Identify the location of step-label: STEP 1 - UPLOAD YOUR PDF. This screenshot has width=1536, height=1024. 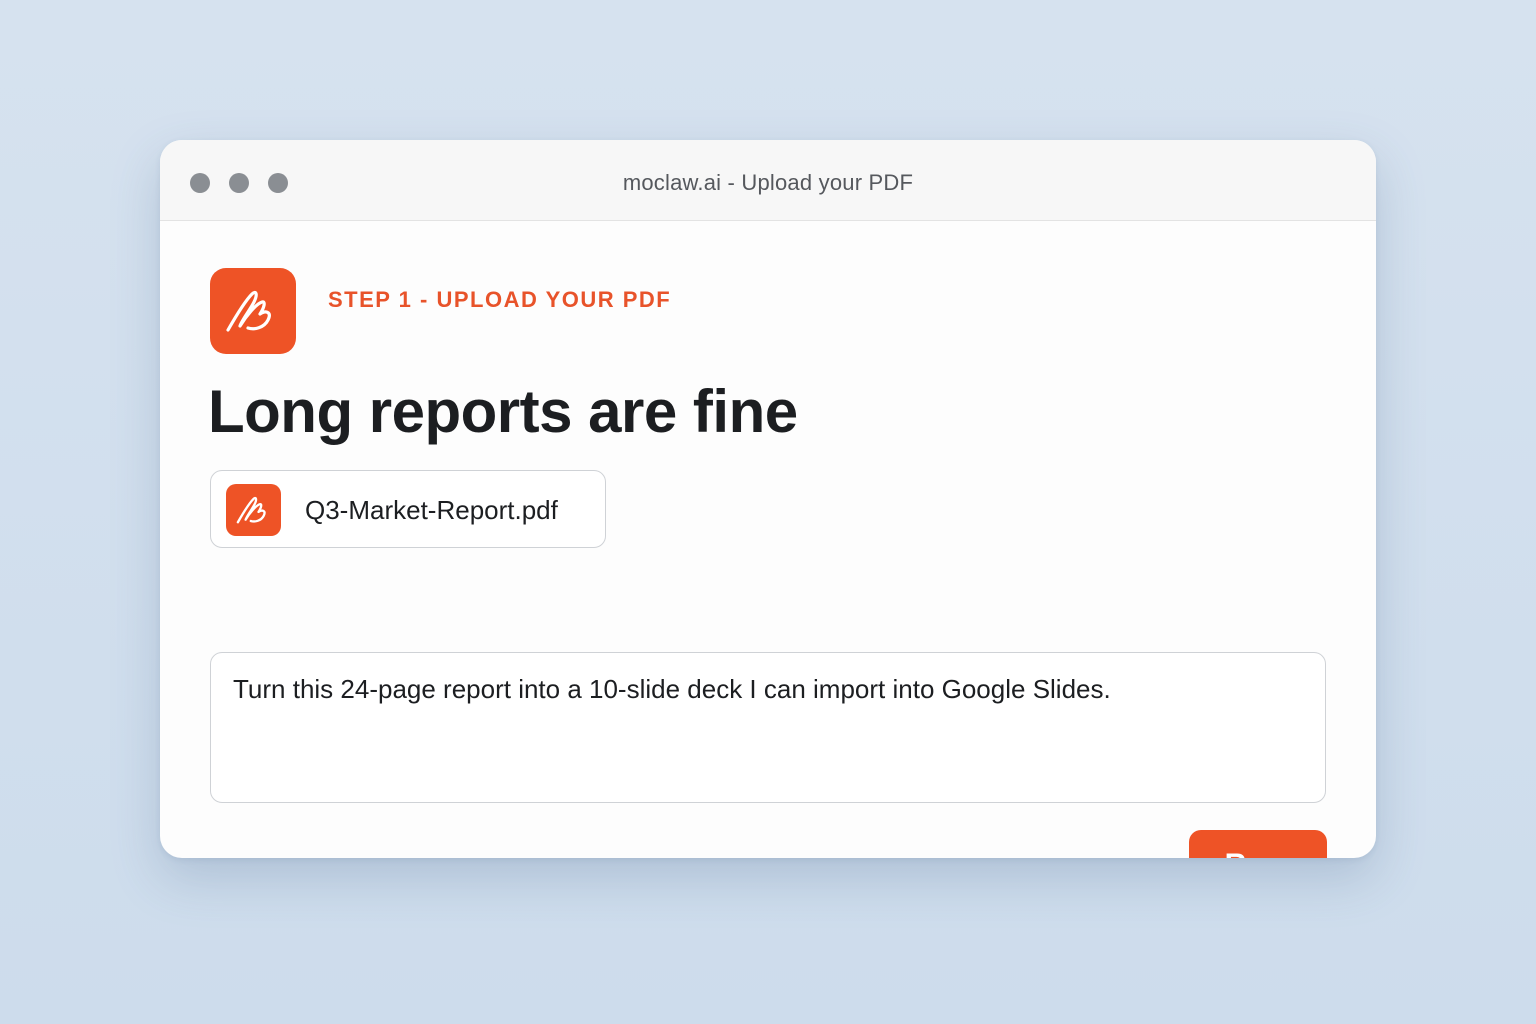
(500, 299).